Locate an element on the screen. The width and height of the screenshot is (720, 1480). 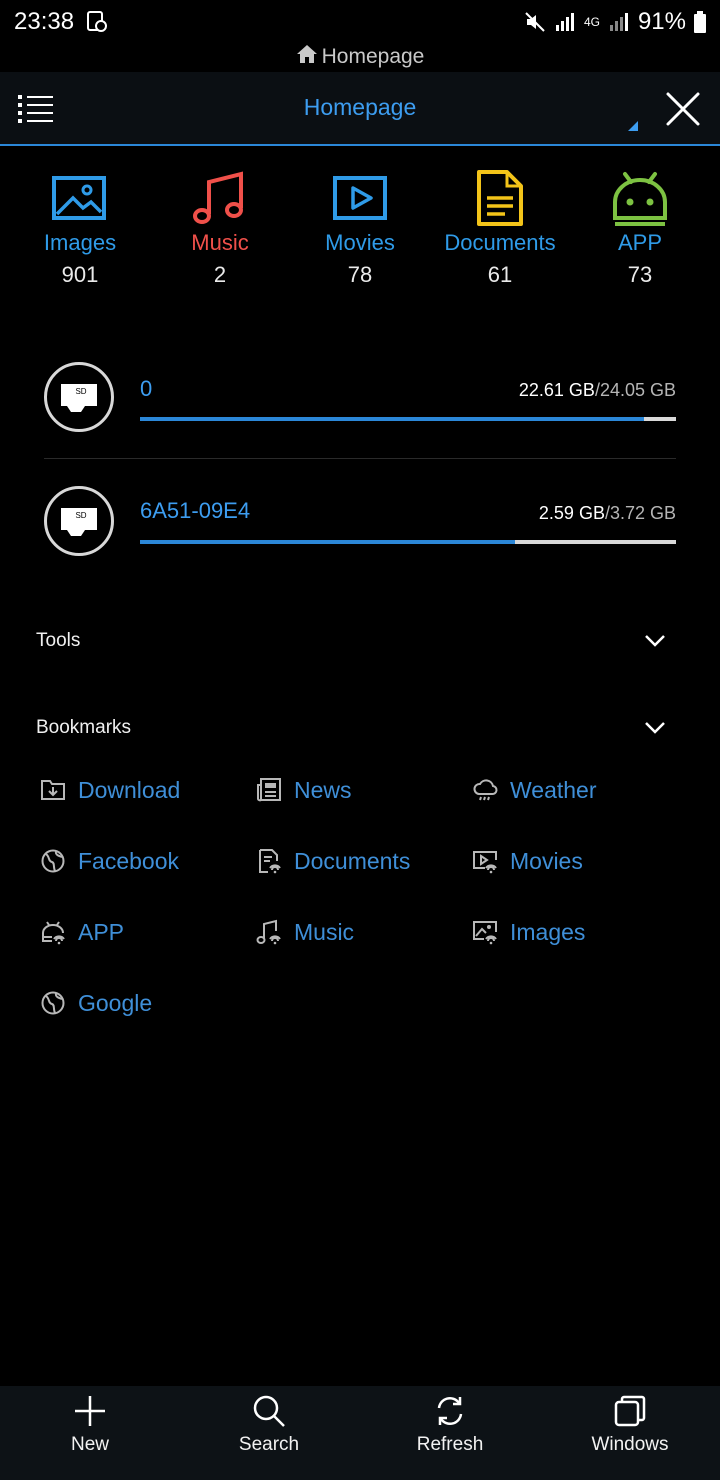
refresh-icon is located at coordinates (450, 1411).